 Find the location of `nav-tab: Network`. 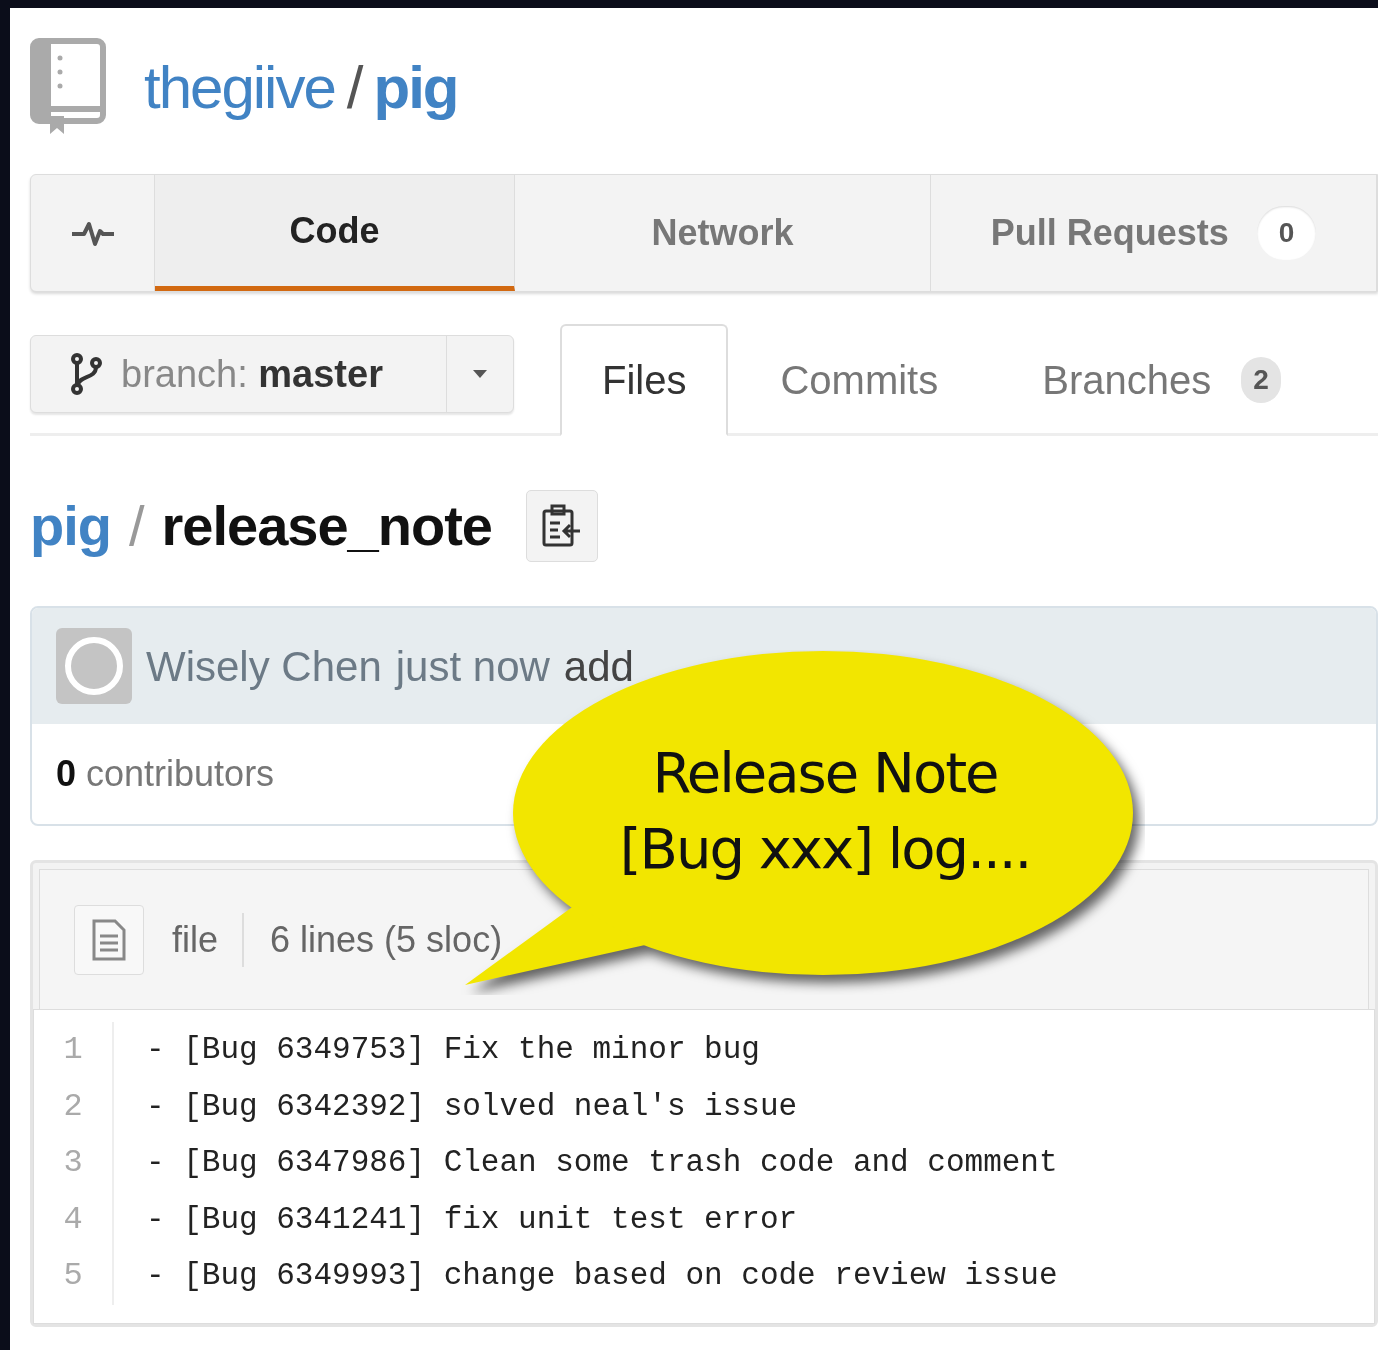

nav-tab: Network is located at coordinates (723, 233).